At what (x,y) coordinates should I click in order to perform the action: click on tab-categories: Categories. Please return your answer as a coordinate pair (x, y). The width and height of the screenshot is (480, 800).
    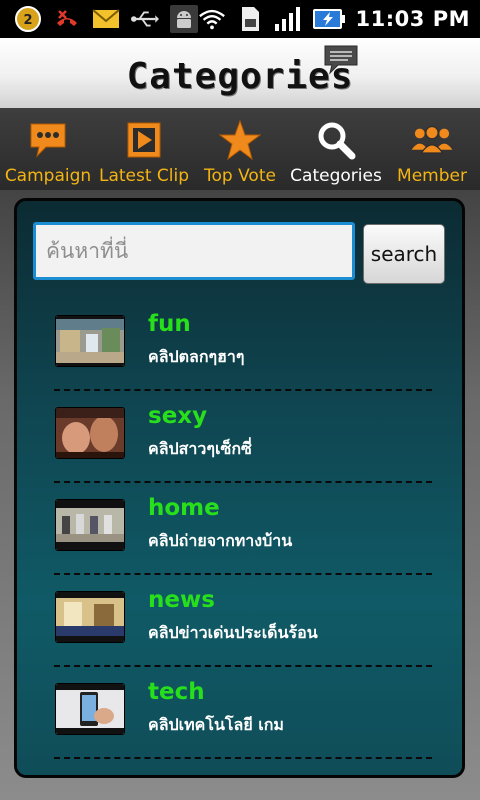
    Looking at the image, I should click on (336, 149).